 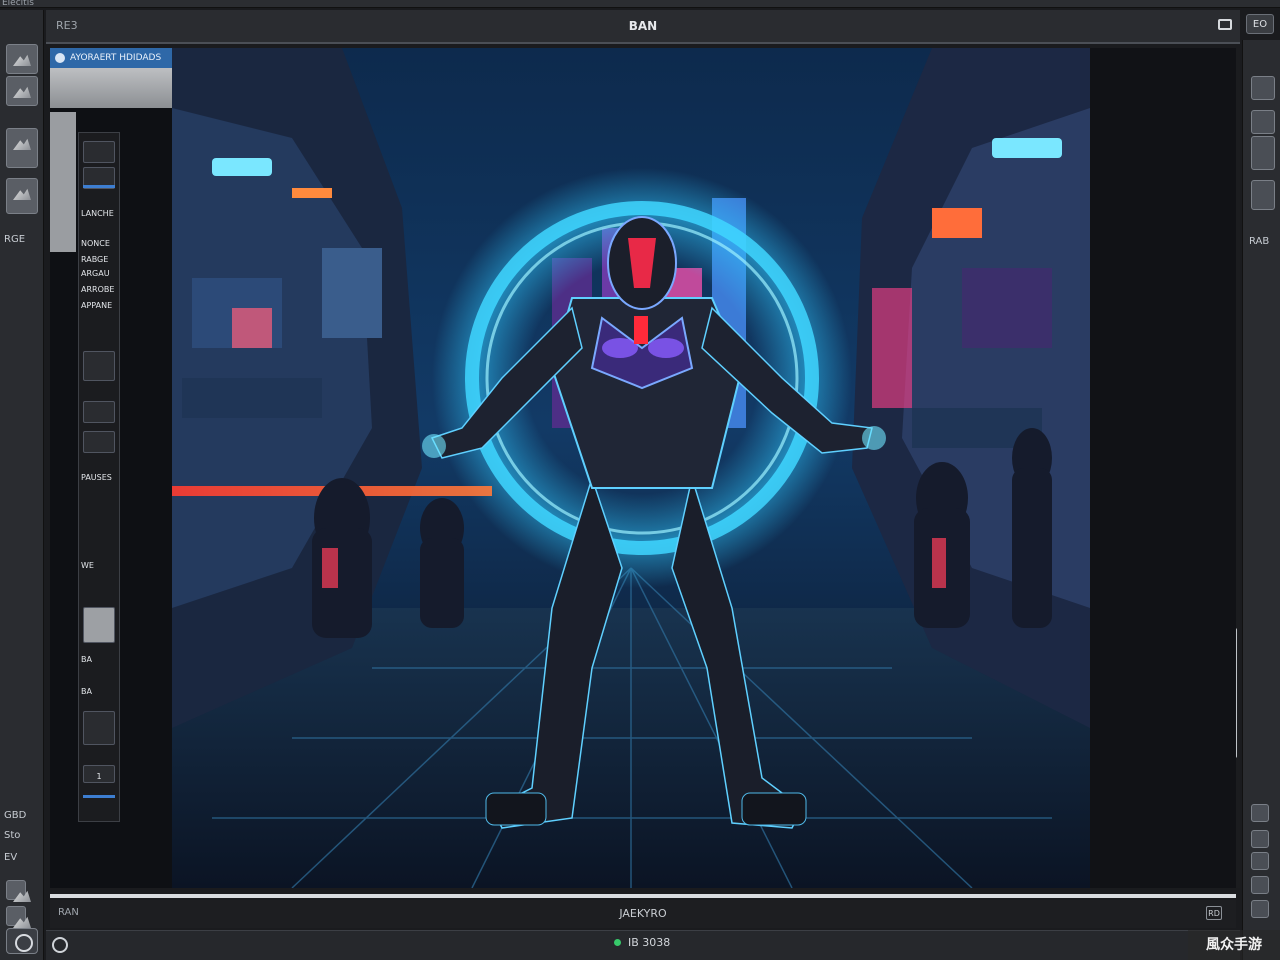 I want to click on filter-icon, so click(x=16, y=916).